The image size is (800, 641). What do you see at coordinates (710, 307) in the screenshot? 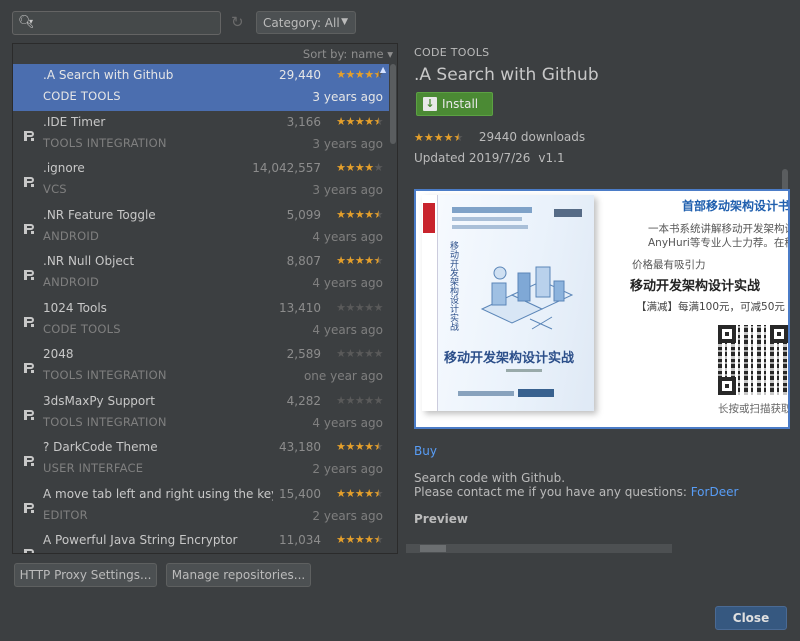
I see `ad-promo-line: 【满减】每满100元，可减50元` at bounding box center [710, 307].